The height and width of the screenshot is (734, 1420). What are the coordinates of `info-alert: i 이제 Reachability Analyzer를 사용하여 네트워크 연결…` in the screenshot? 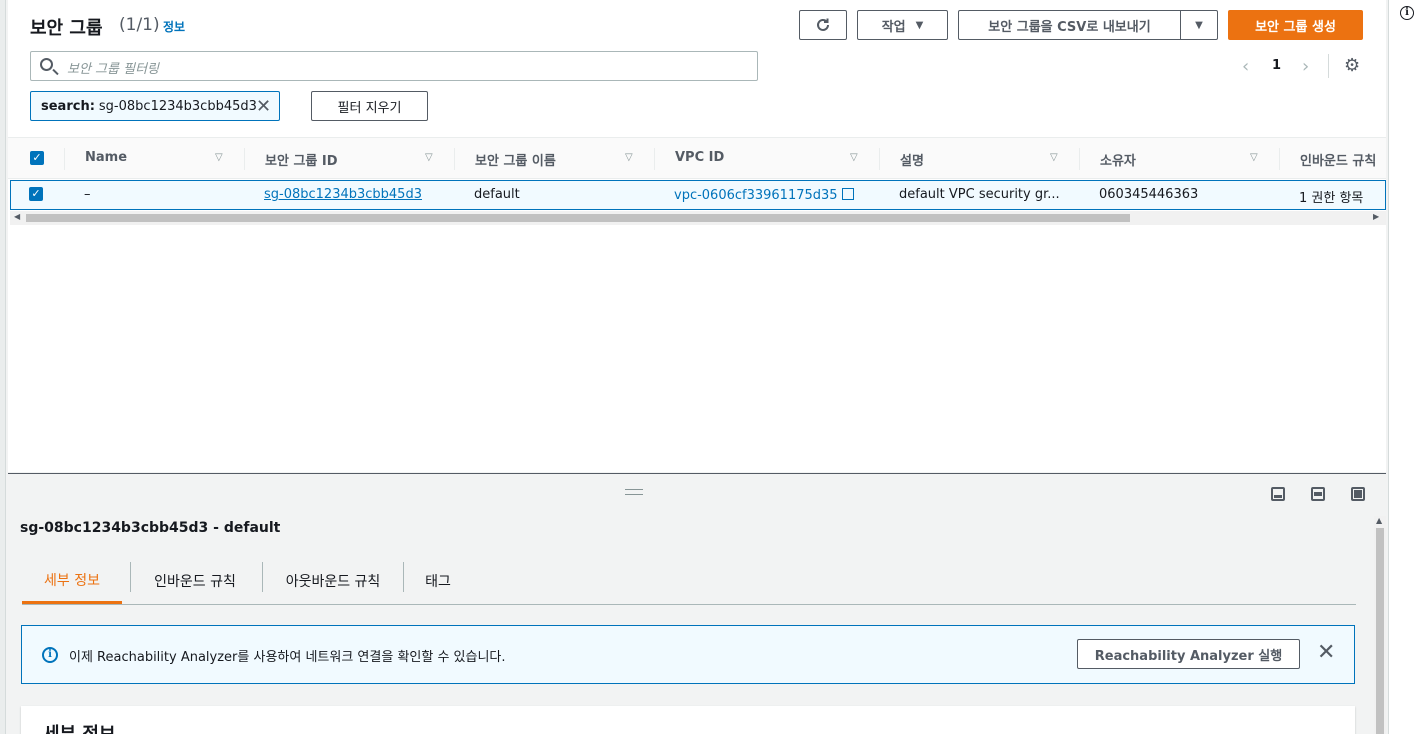 It's located at (688, 654).